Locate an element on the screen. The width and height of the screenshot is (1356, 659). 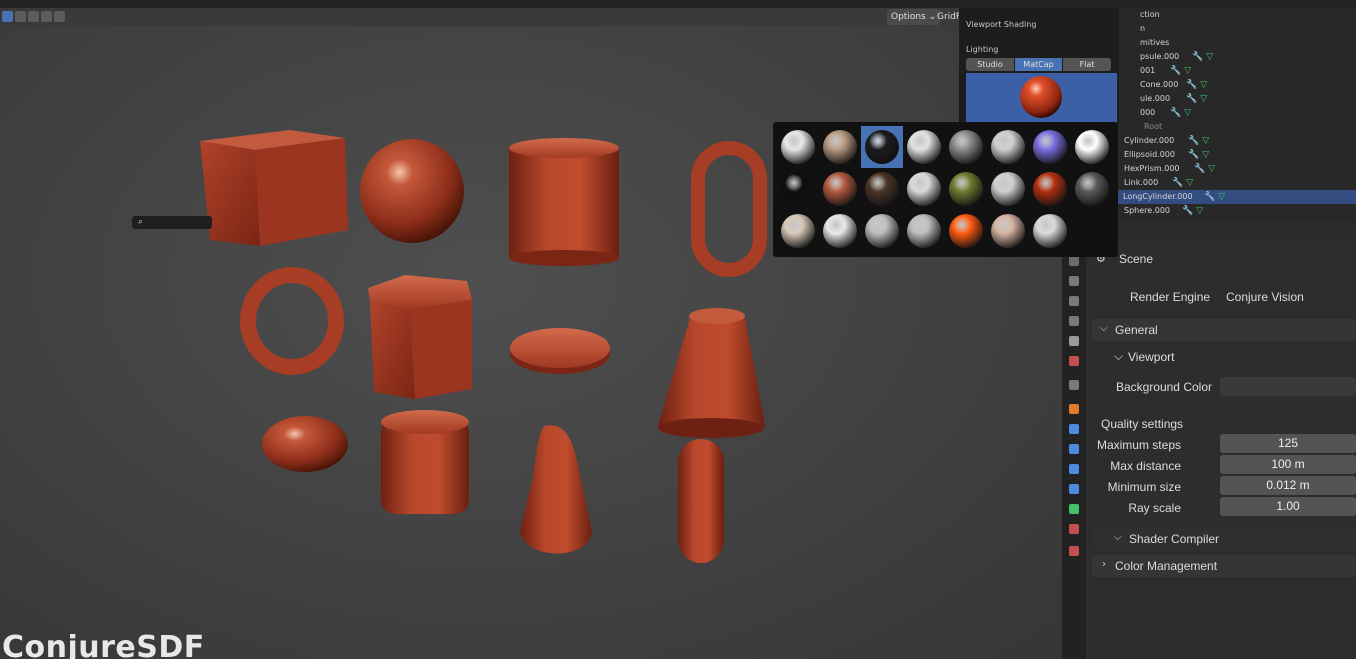
view-layer-tab-icon is located at coordinates (1074, 321).